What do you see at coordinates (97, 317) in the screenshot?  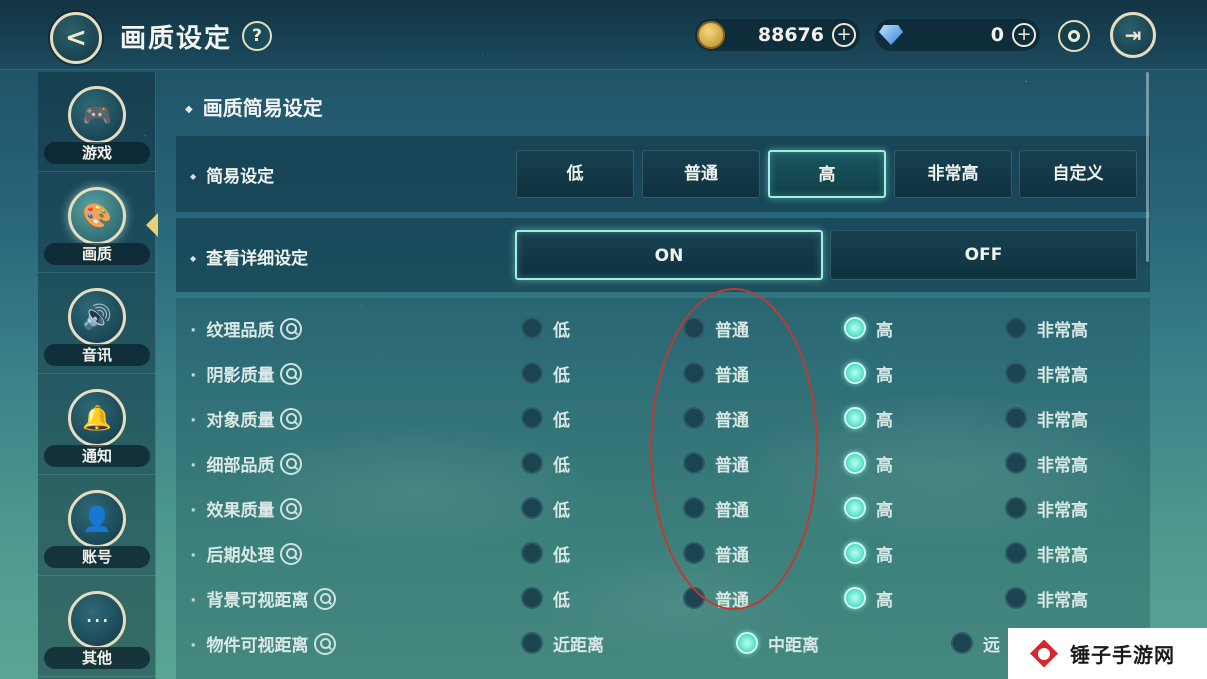 I see `speaker-icon: 🔊` at bounding box center [97, 317].